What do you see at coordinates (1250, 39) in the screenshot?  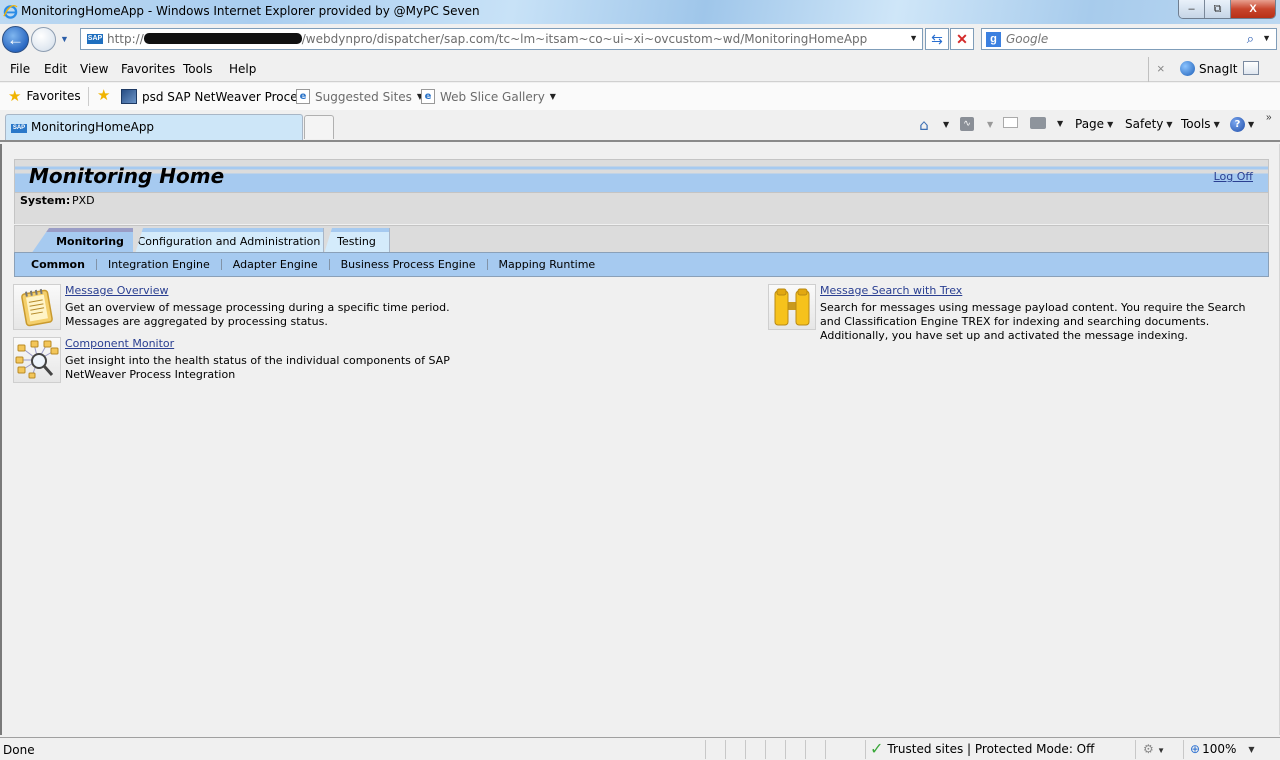 I see `search-icon: ⌕` at bounding box center [1250, 39].